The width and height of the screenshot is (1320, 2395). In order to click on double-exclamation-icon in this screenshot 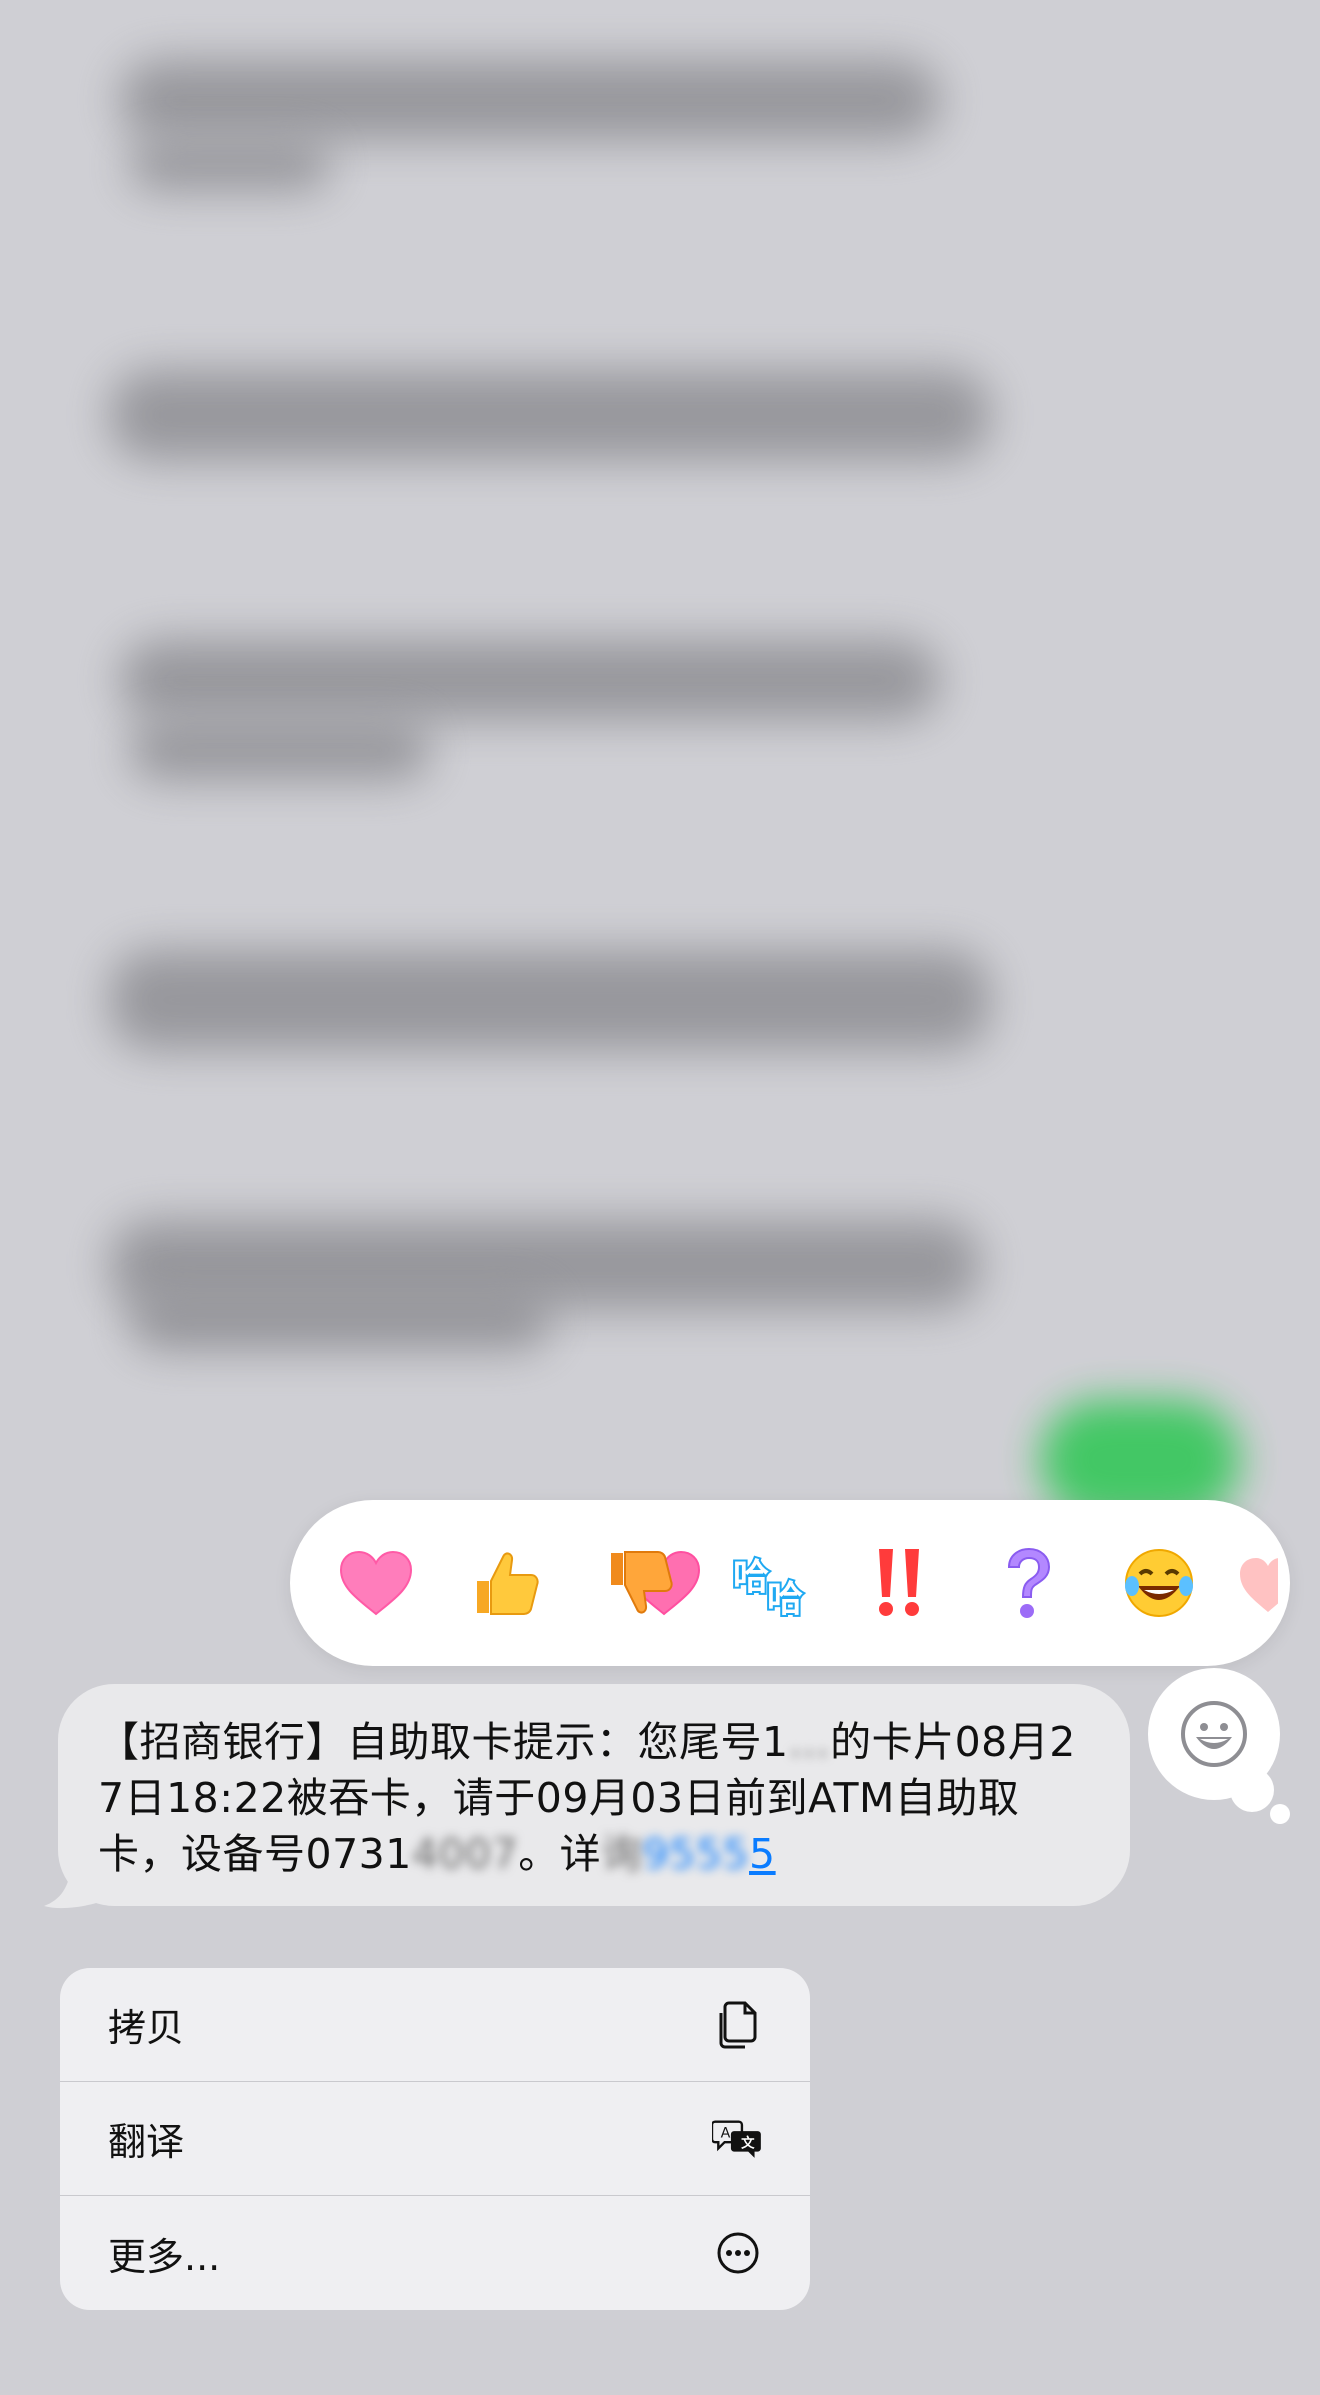, I will do `click(899, 1582)`.